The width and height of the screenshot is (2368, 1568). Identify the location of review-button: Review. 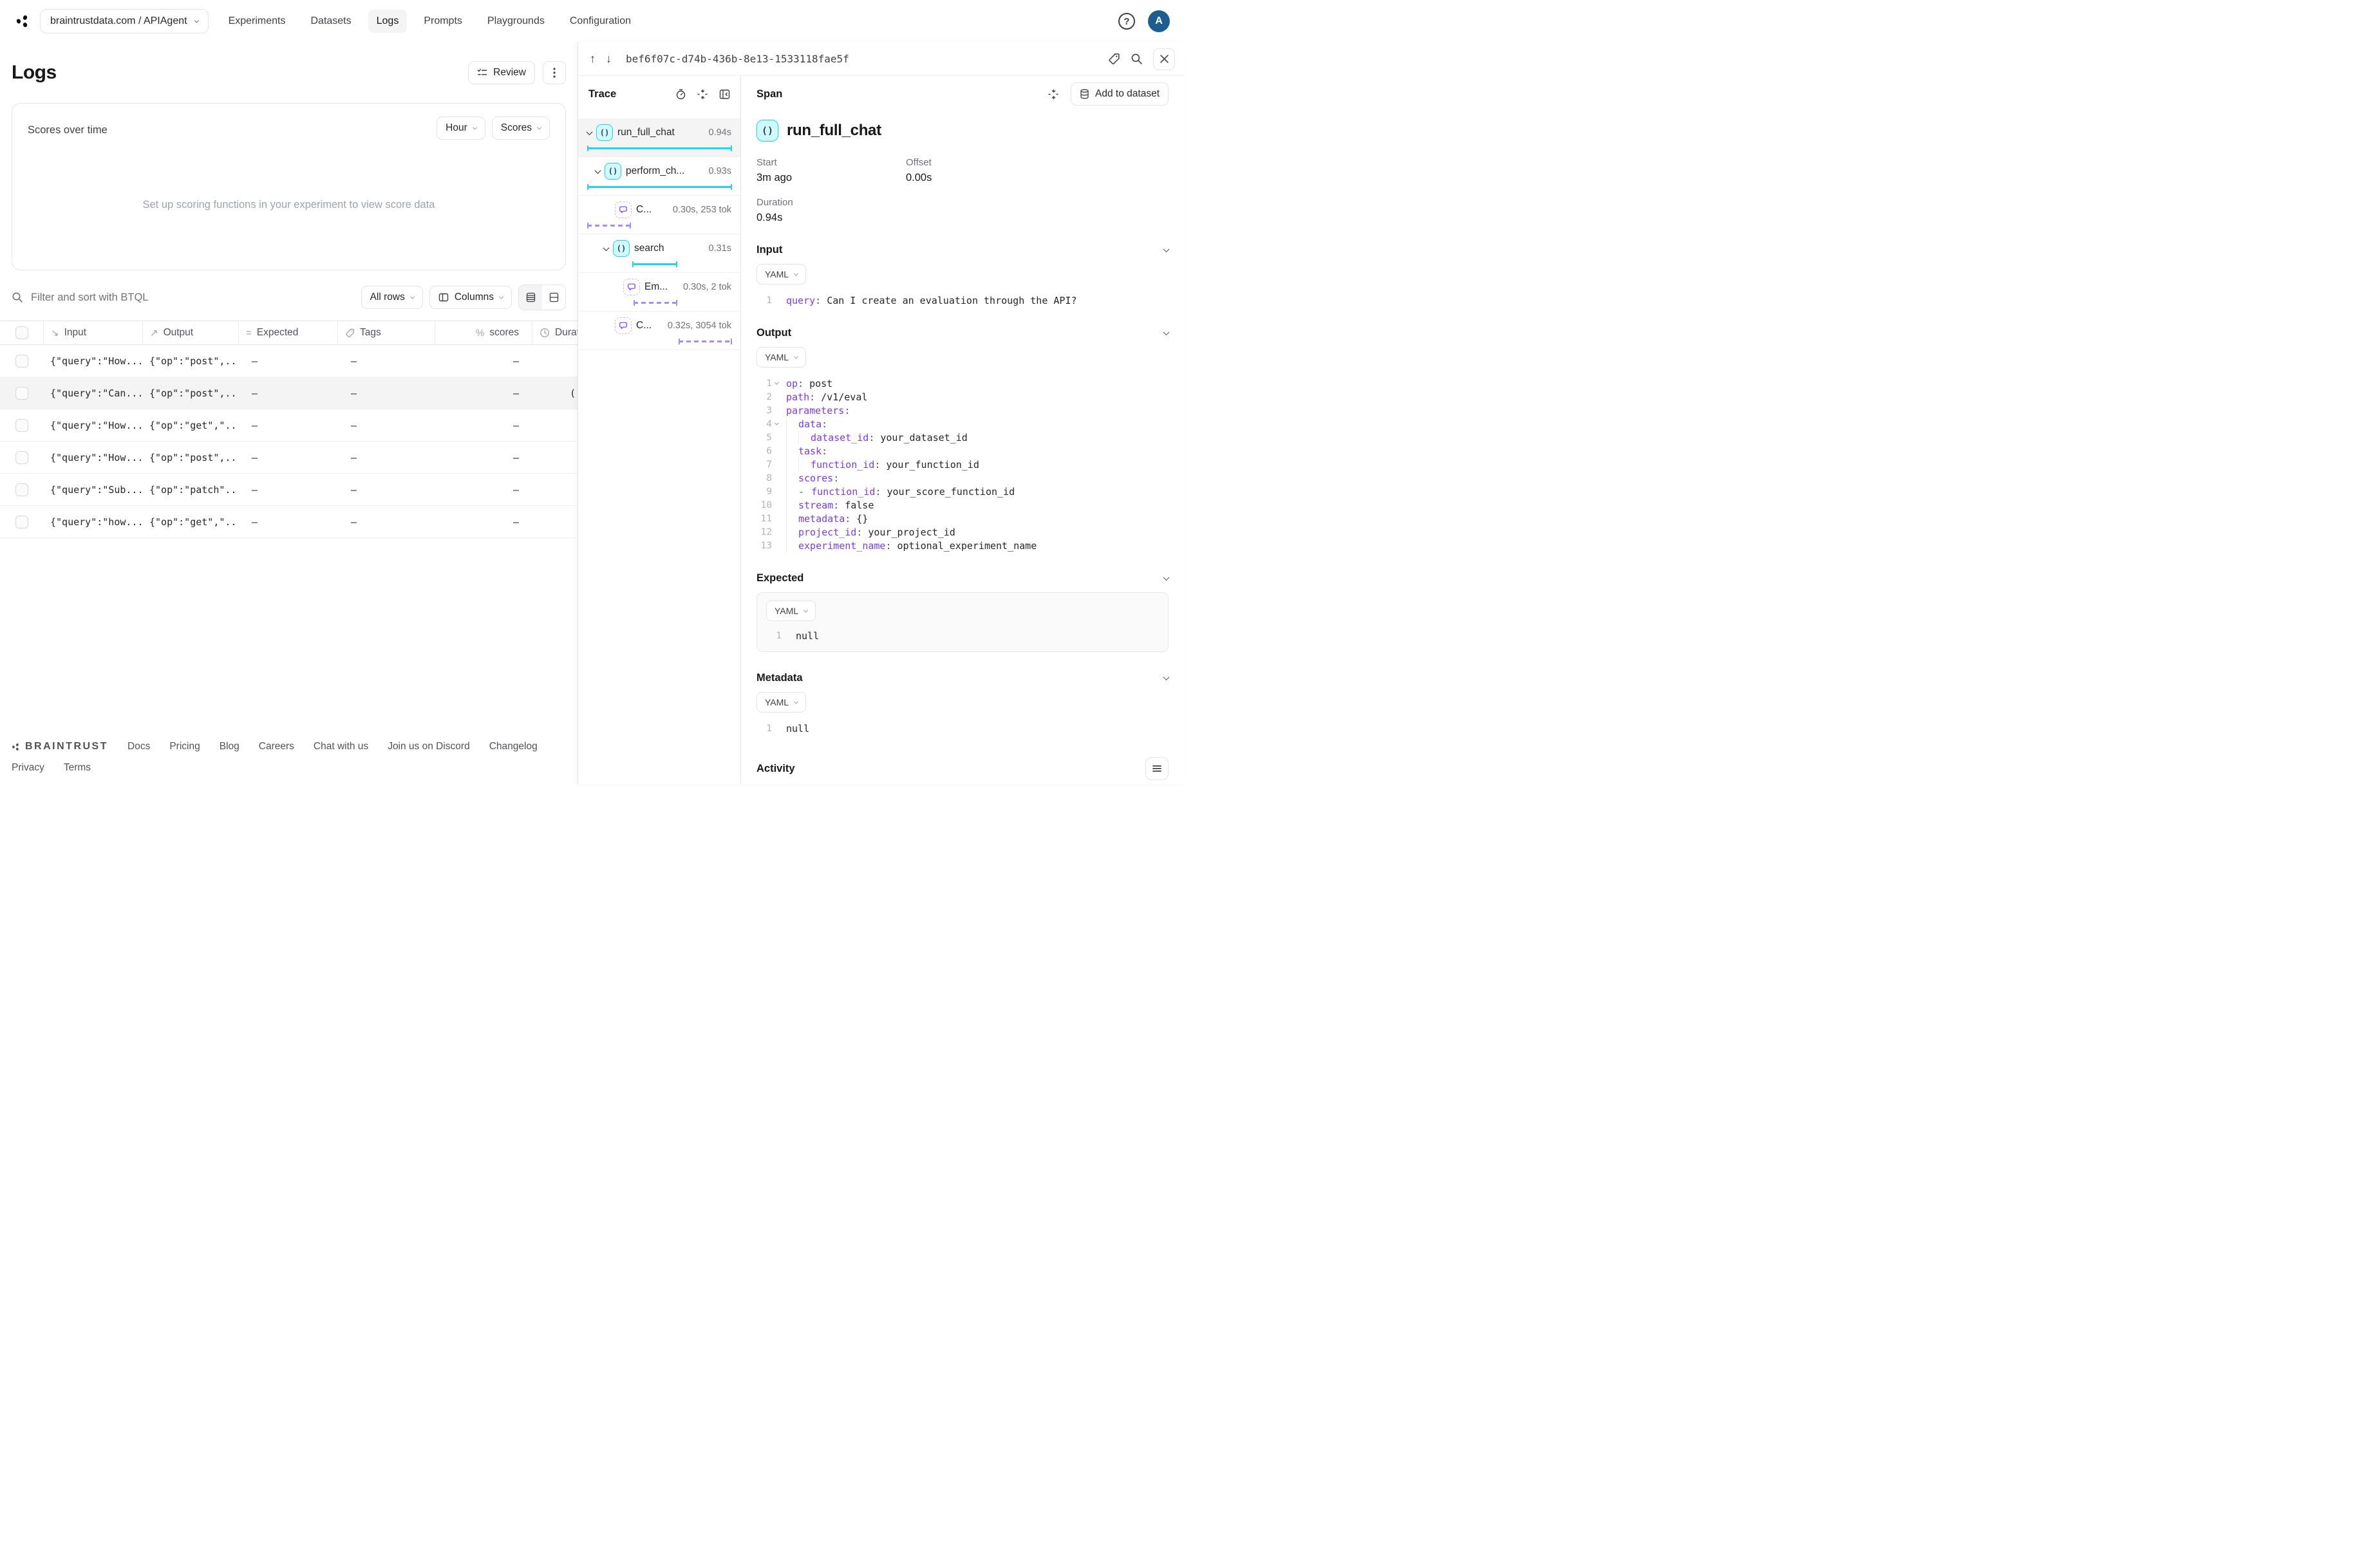
(501, 72).